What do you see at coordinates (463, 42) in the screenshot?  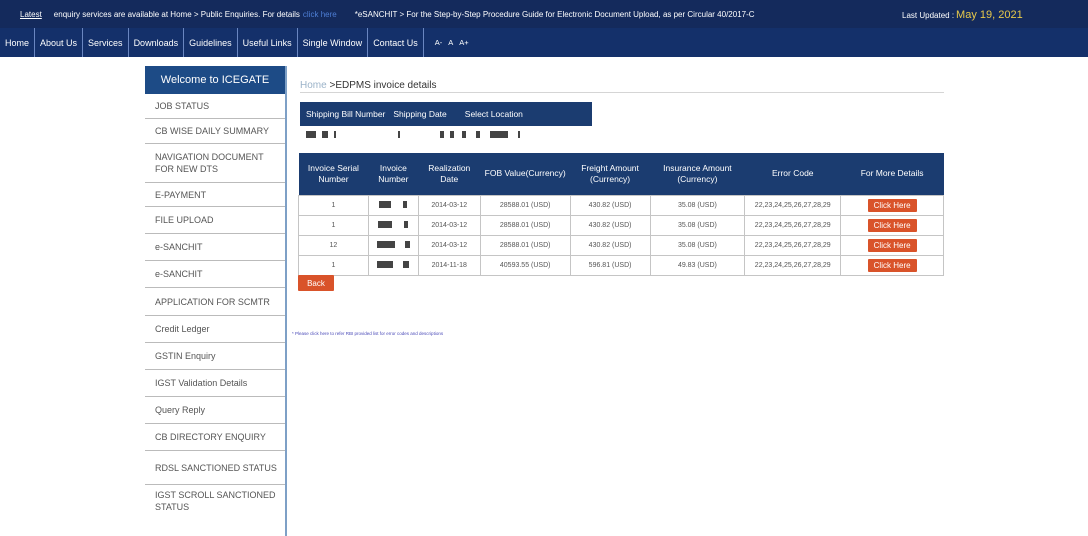 I see `font-increase-button: A+` at bounding box center [463, 42].